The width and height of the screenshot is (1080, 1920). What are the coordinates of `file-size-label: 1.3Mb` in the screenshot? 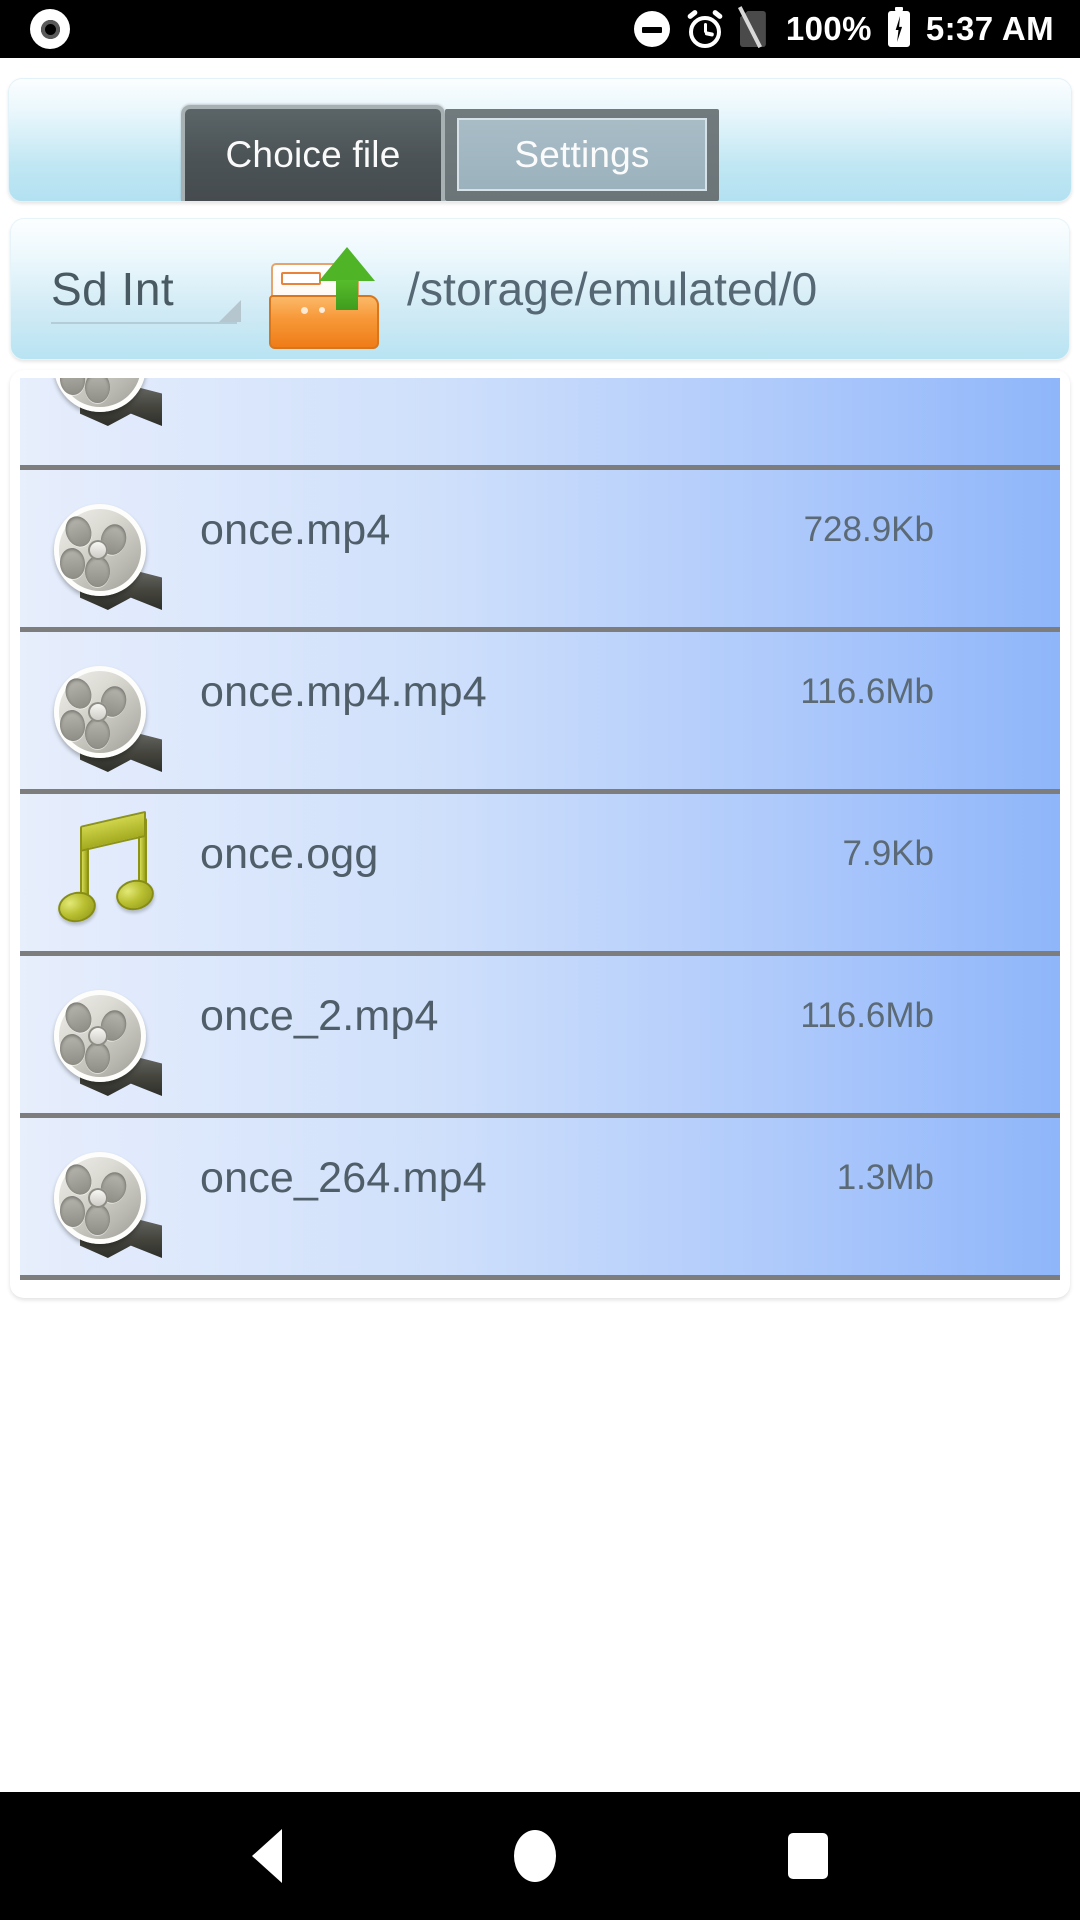 It's located at (885, 1177).